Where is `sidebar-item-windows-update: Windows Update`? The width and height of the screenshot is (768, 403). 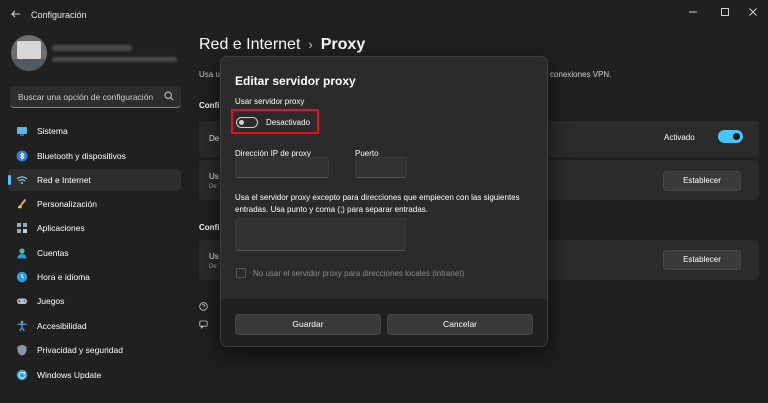
sidebar-item-windows-update: Windows Update is located at coordinates (94, 375).